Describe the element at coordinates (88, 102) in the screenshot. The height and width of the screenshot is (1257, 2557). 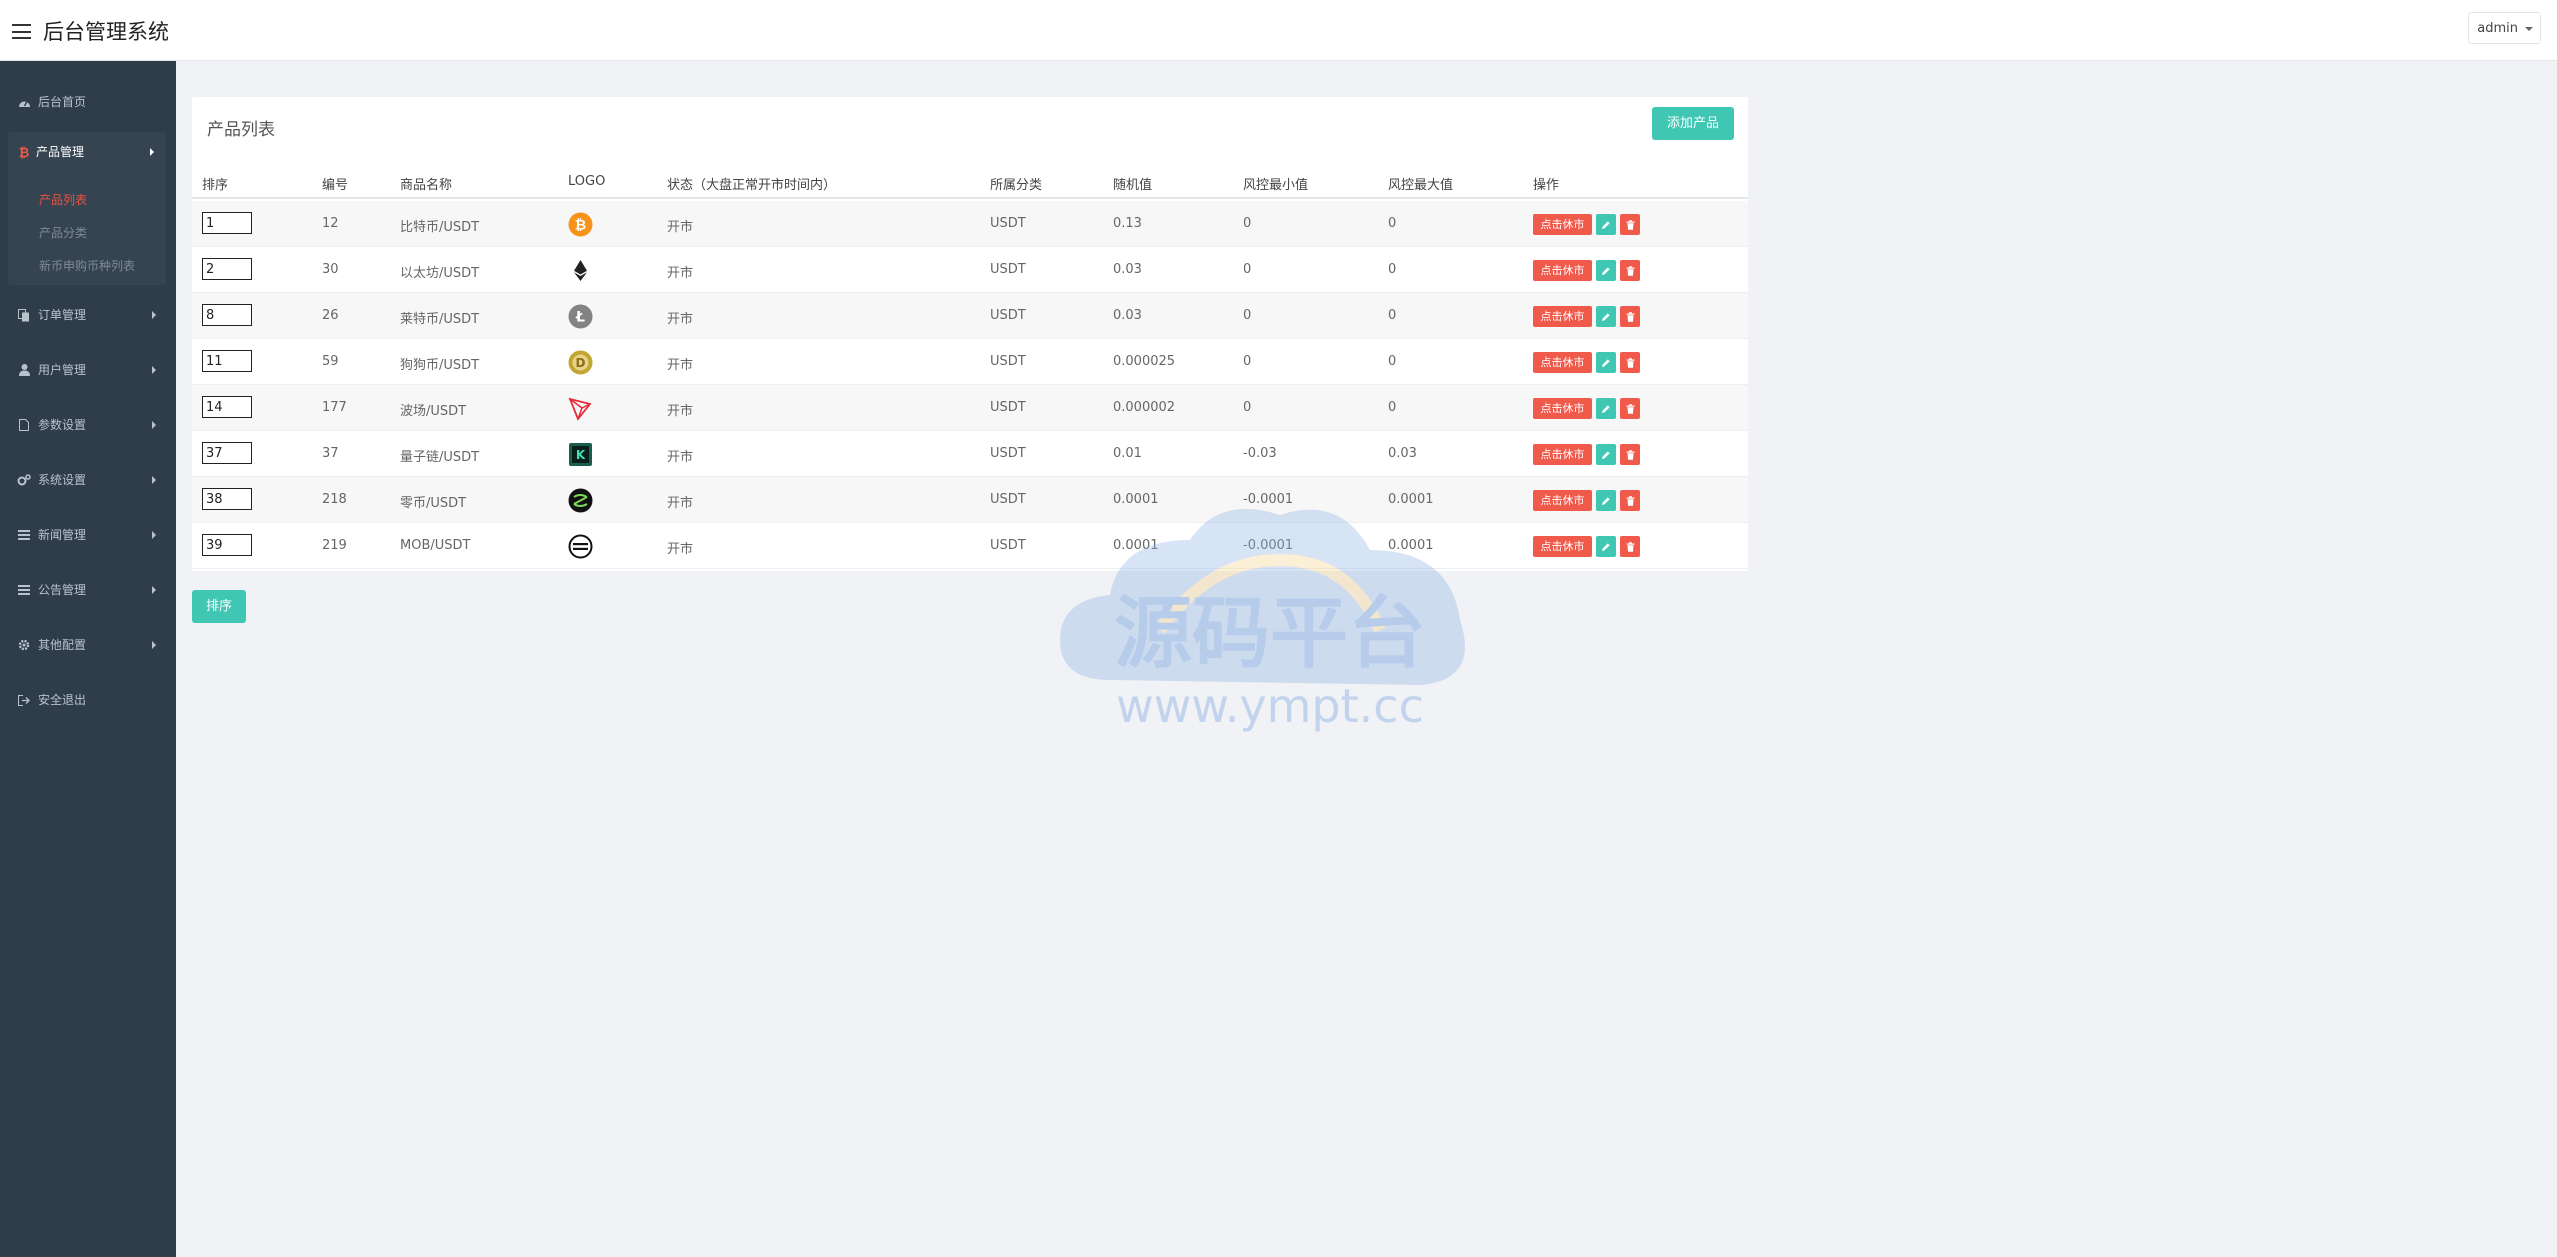
I see `sidebar-item-dashboard: 后台首页` at that location.